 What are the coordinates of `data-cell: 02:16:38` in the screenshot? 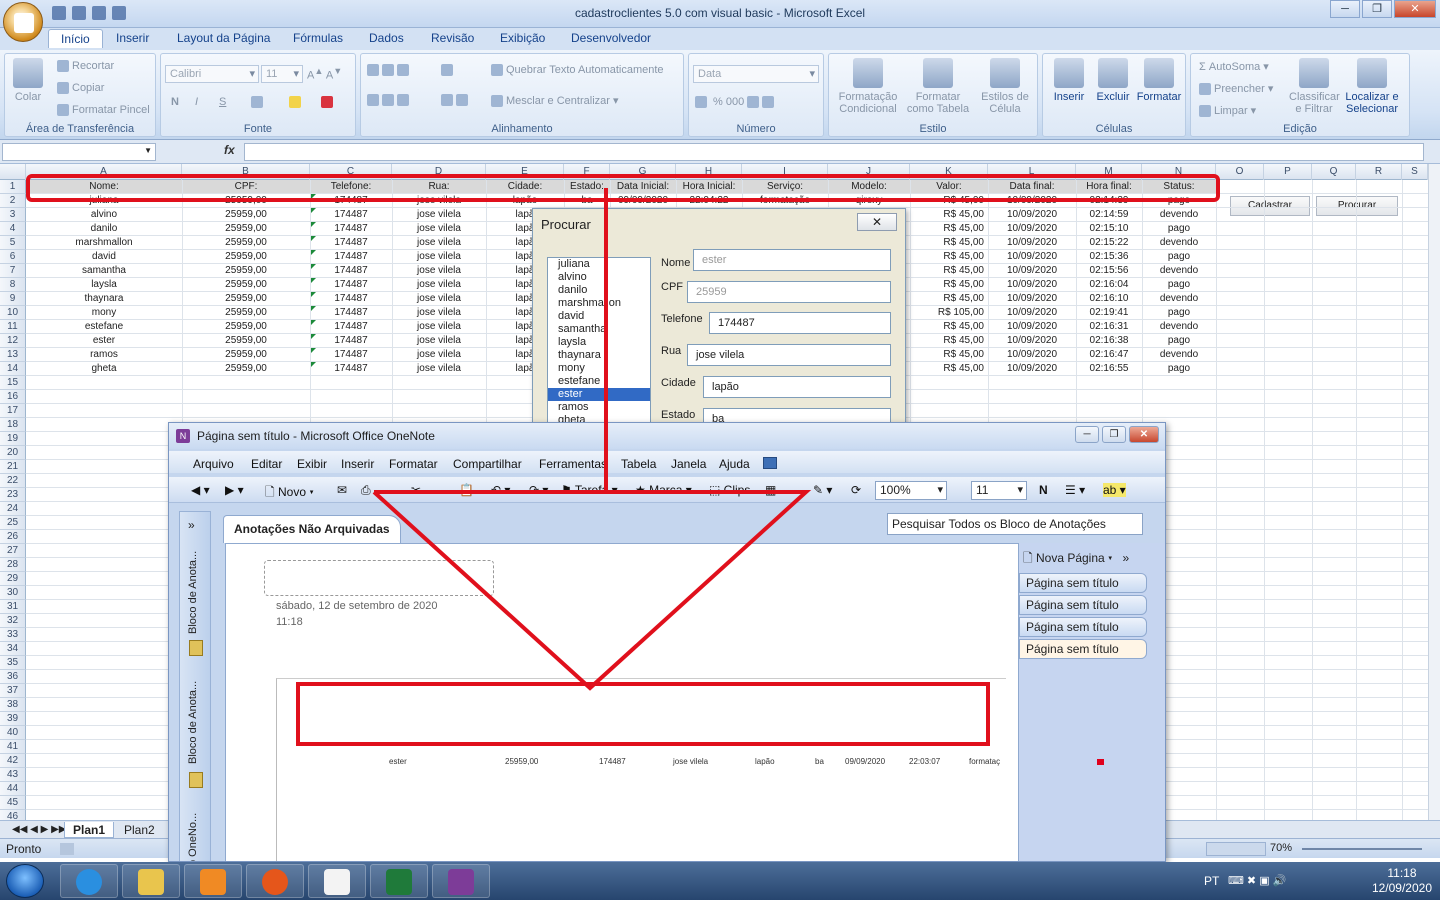 It's located at (1109, 341).